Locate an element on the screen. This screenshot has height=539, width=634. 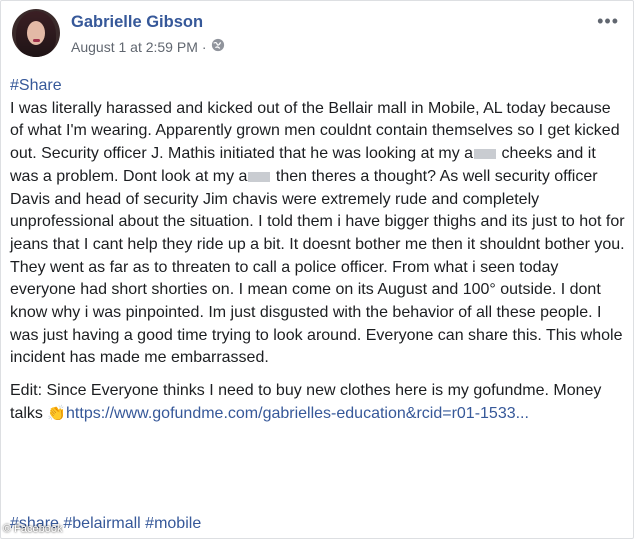
avatar-lips is located at coordinates (36, 40).